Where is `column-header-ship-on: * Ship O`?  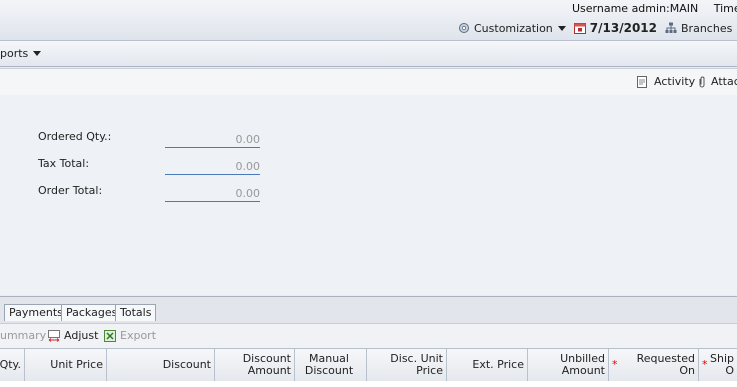 column-header-ship-on: * Ship O is located at coordinates (718, 365).